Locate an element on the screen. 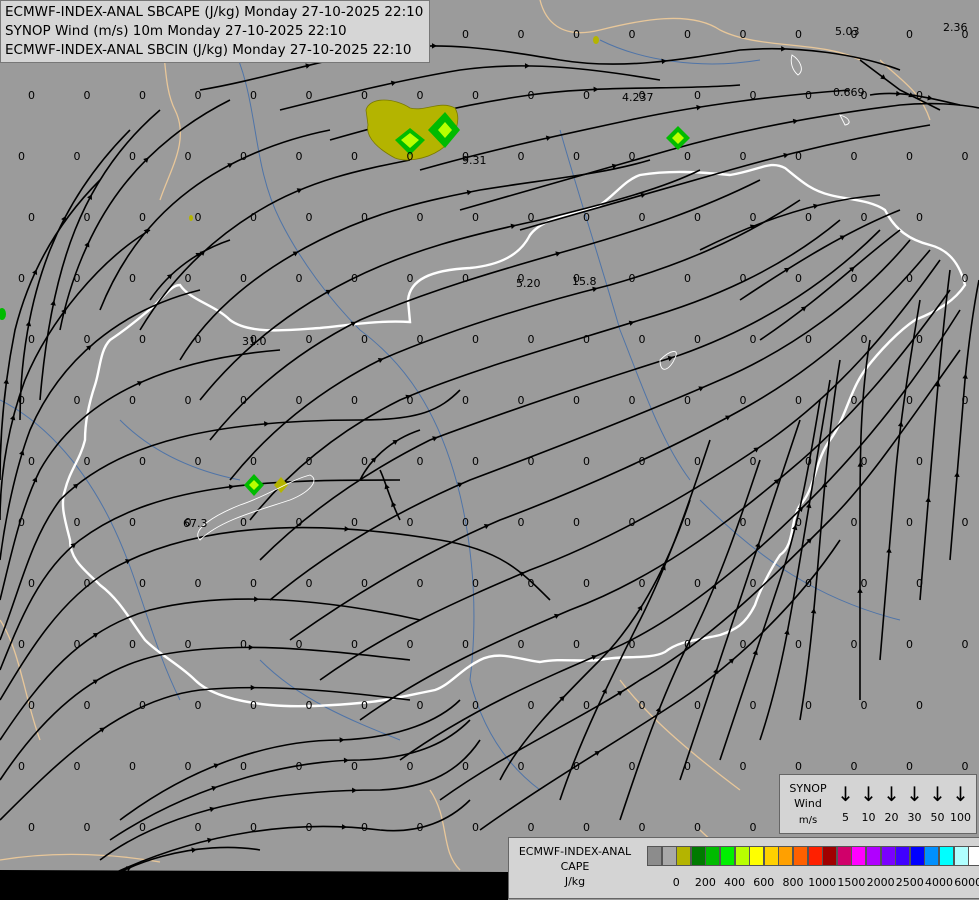  special-value-label: 31.0 is located at coordinates (254, 341).